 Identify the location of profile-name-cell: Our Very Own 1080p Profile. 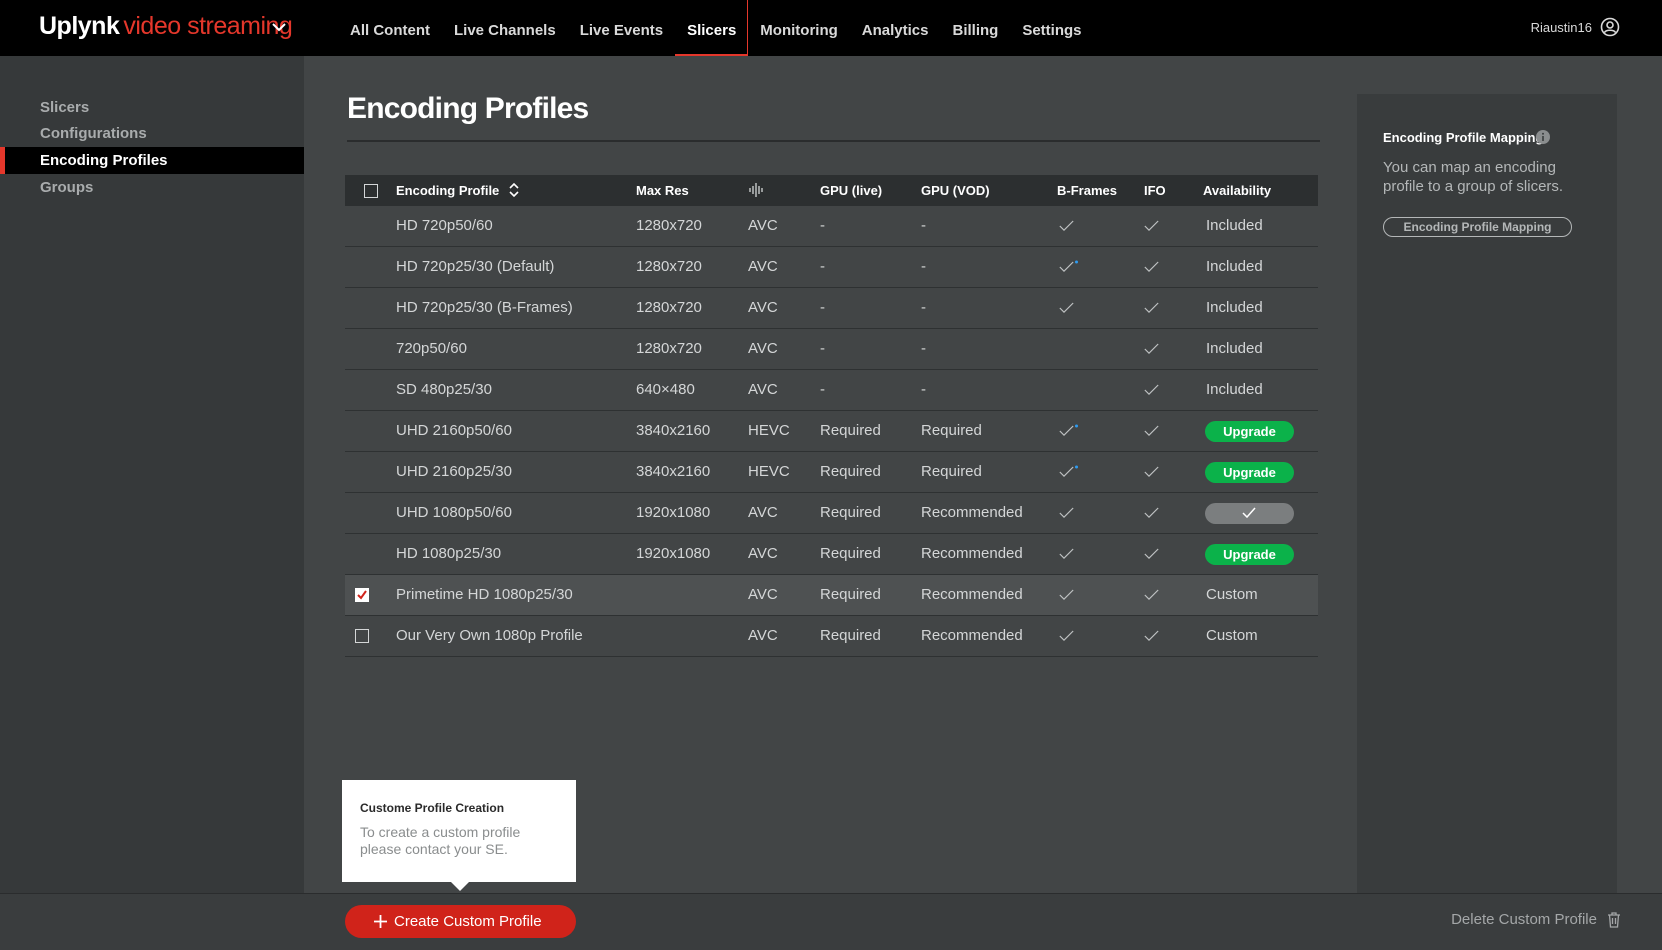
(489, 635).